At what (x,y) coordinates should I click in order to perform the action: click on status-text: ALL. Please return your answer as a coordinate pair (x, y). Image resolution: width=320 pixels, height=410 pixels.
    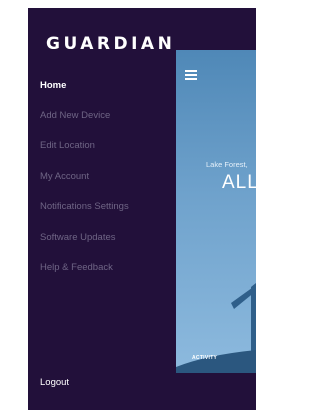
    Looking at the image, I should click on (239, 182).